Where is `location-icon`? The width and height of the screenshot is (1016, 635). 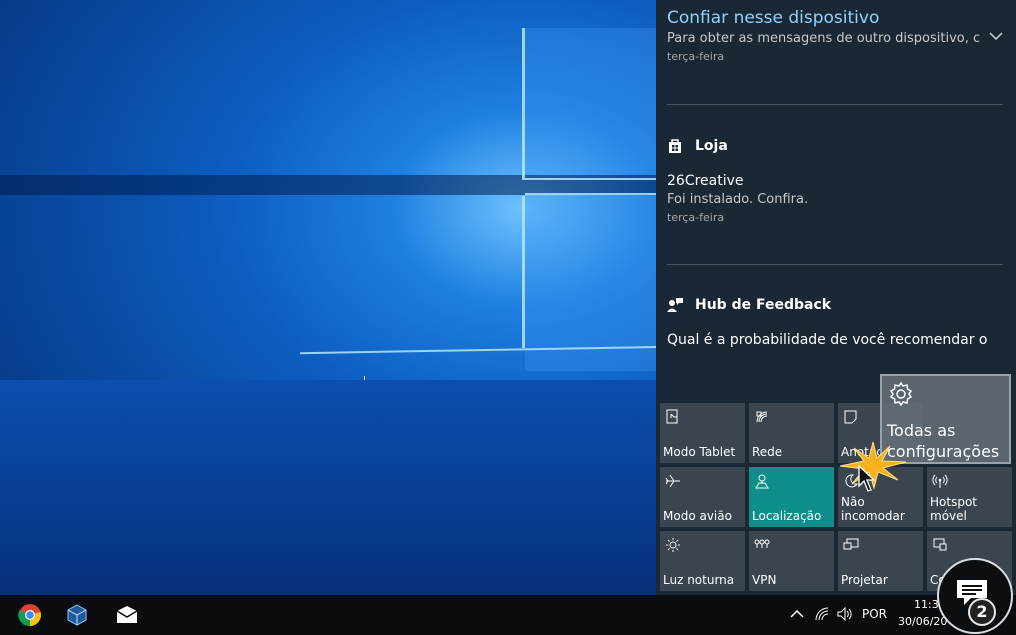 location-icon is located at coordinates (762, 481).